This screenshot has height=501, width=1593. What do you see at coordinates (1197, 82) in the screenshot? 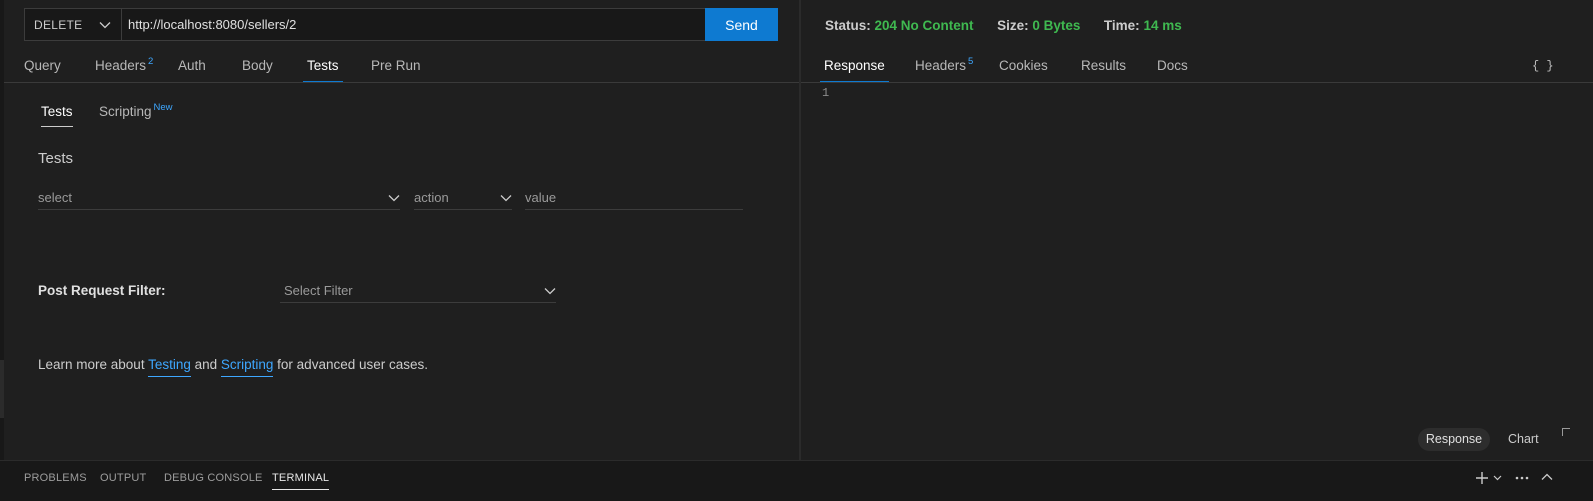
I see `response-tabs-divider` at bounding box center [1197, 82].